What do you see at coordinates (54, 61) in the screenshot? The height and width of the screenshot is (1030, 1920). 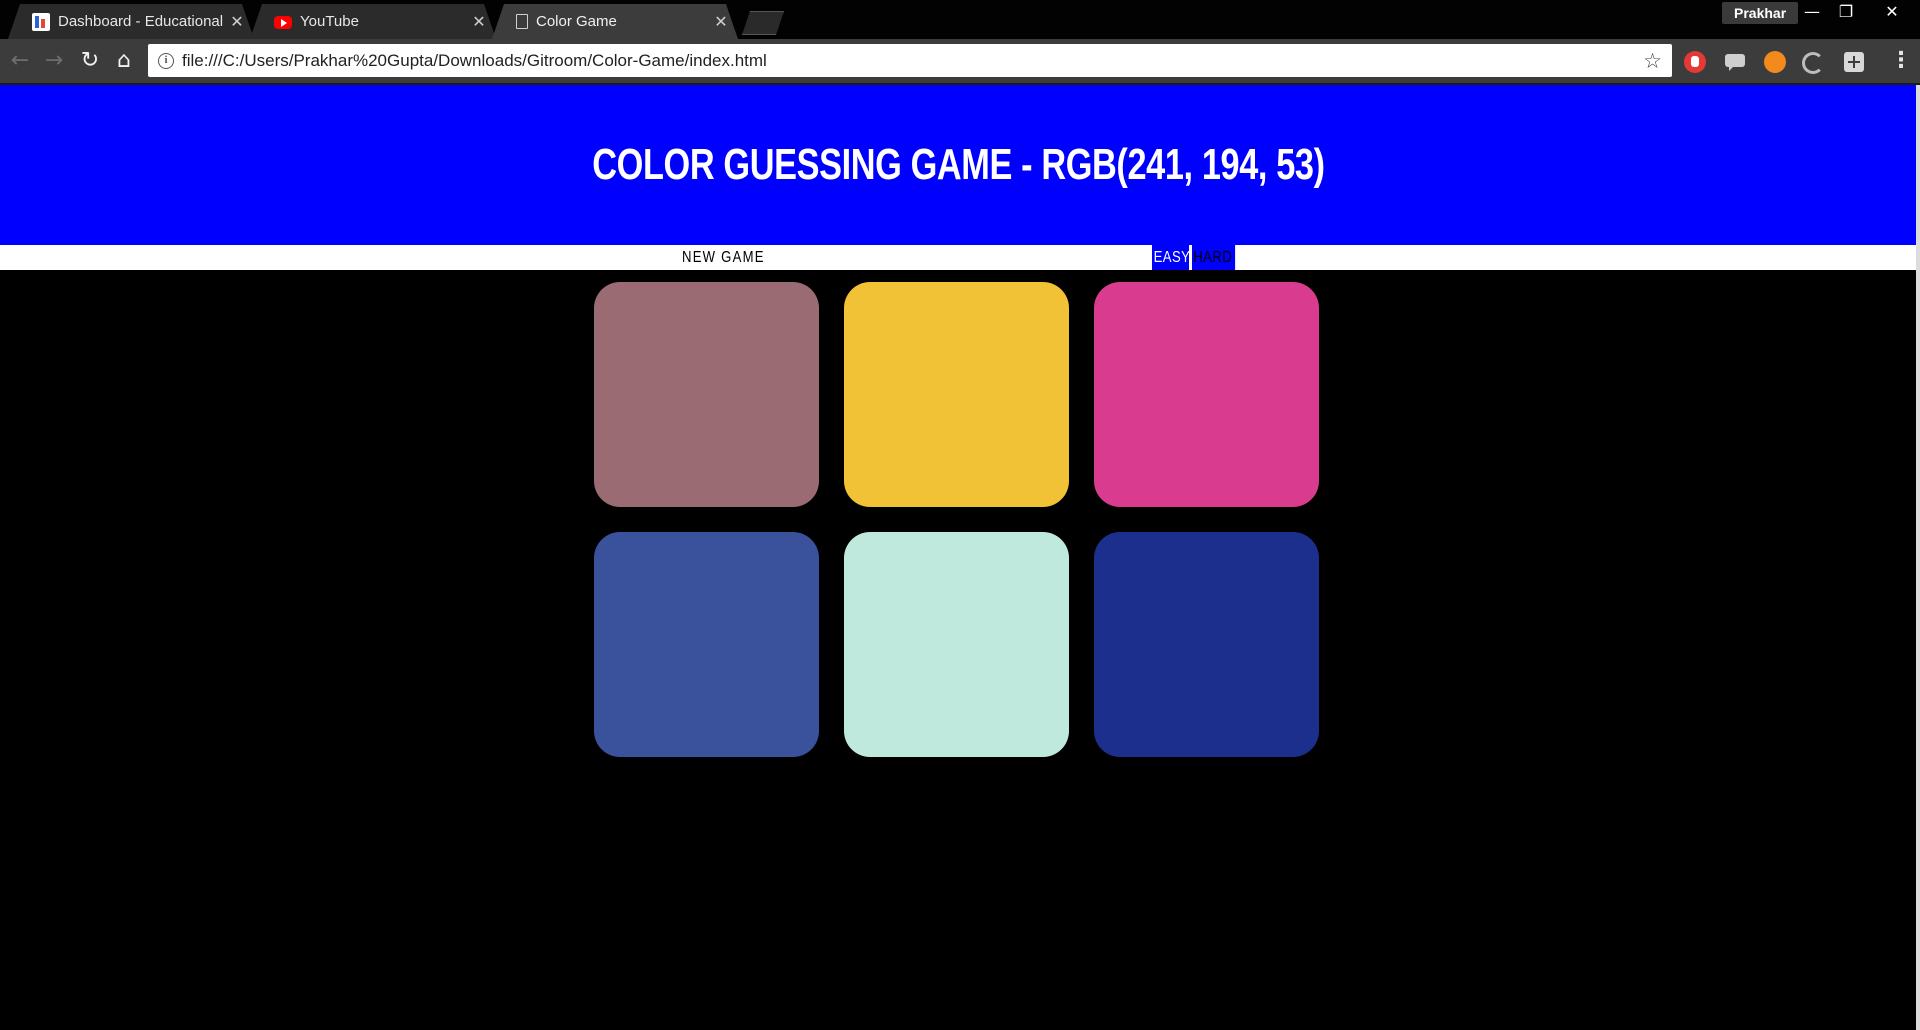 I see `forward-icon: →` at bounding box center [54, 61].